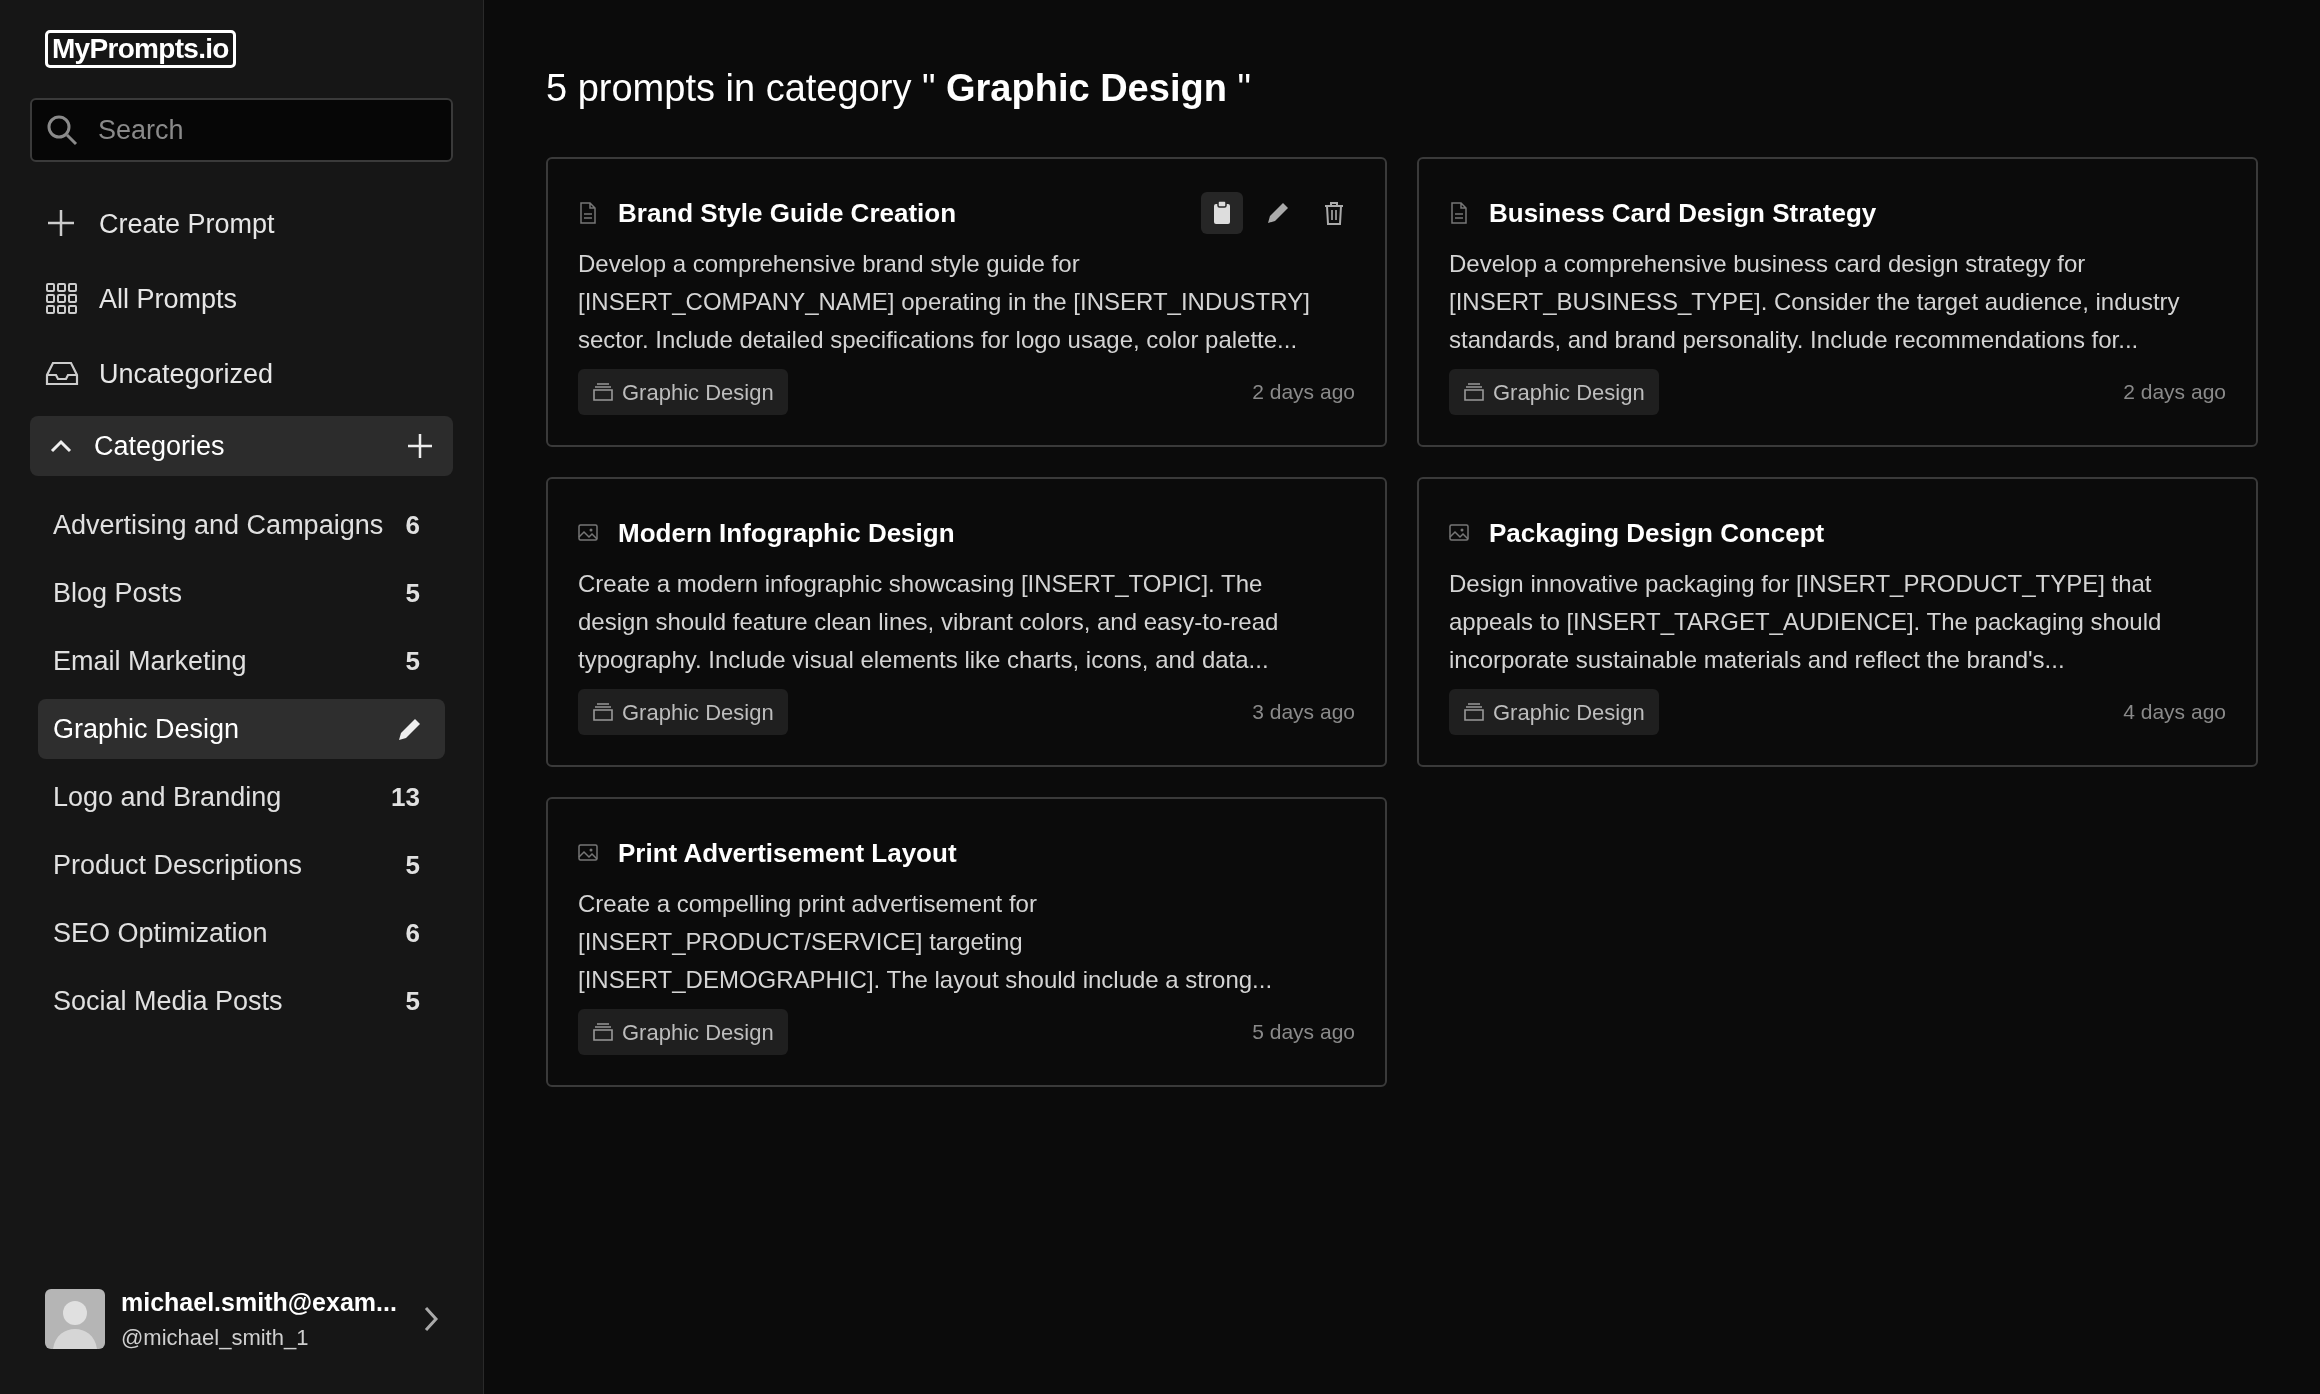  What do you see at coordinates (1857, 533) in the screenshot?
I see `card-title: Packaging Design Concept` at bounding box center [1857, 533].